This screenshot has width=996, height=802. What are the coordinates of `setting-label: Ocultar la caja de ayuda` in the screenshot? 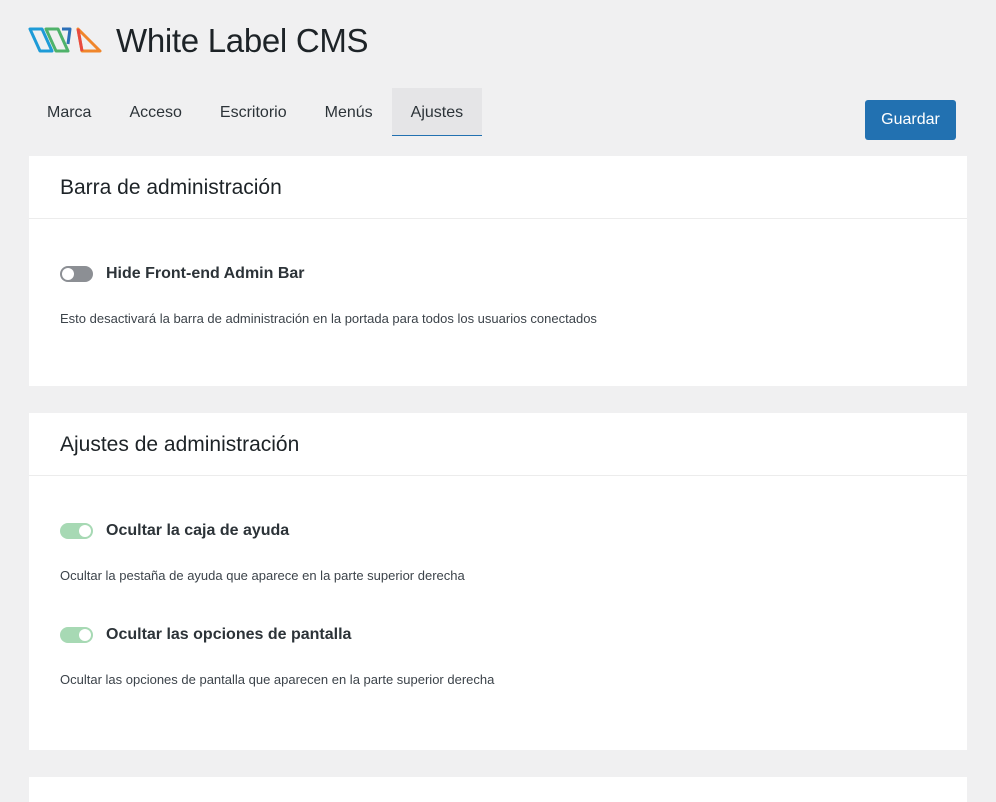 It's located at (198, 530).